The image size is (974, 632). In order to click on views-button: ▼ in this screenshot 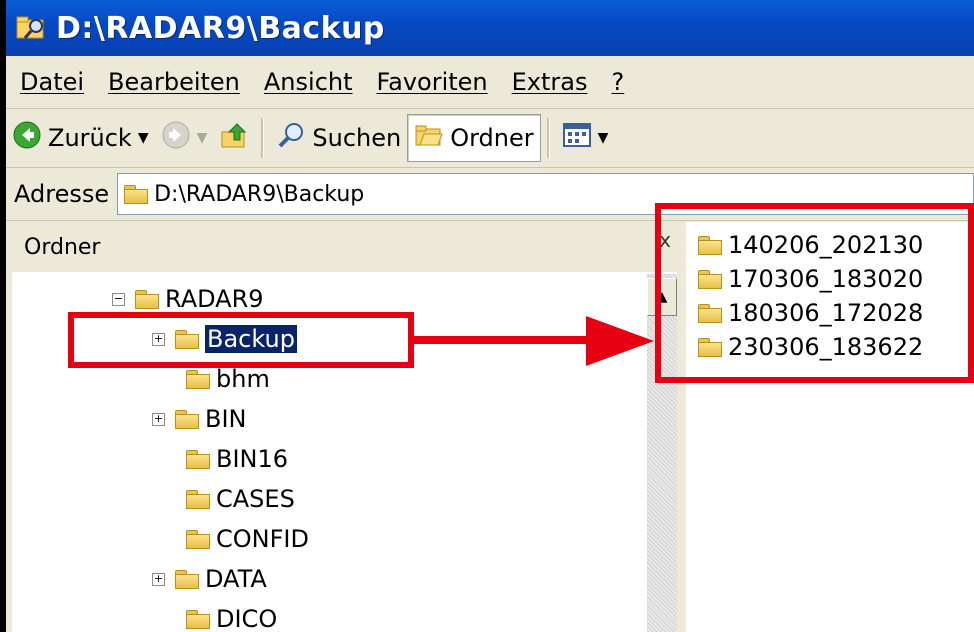, I will do `click(585, 138)`.